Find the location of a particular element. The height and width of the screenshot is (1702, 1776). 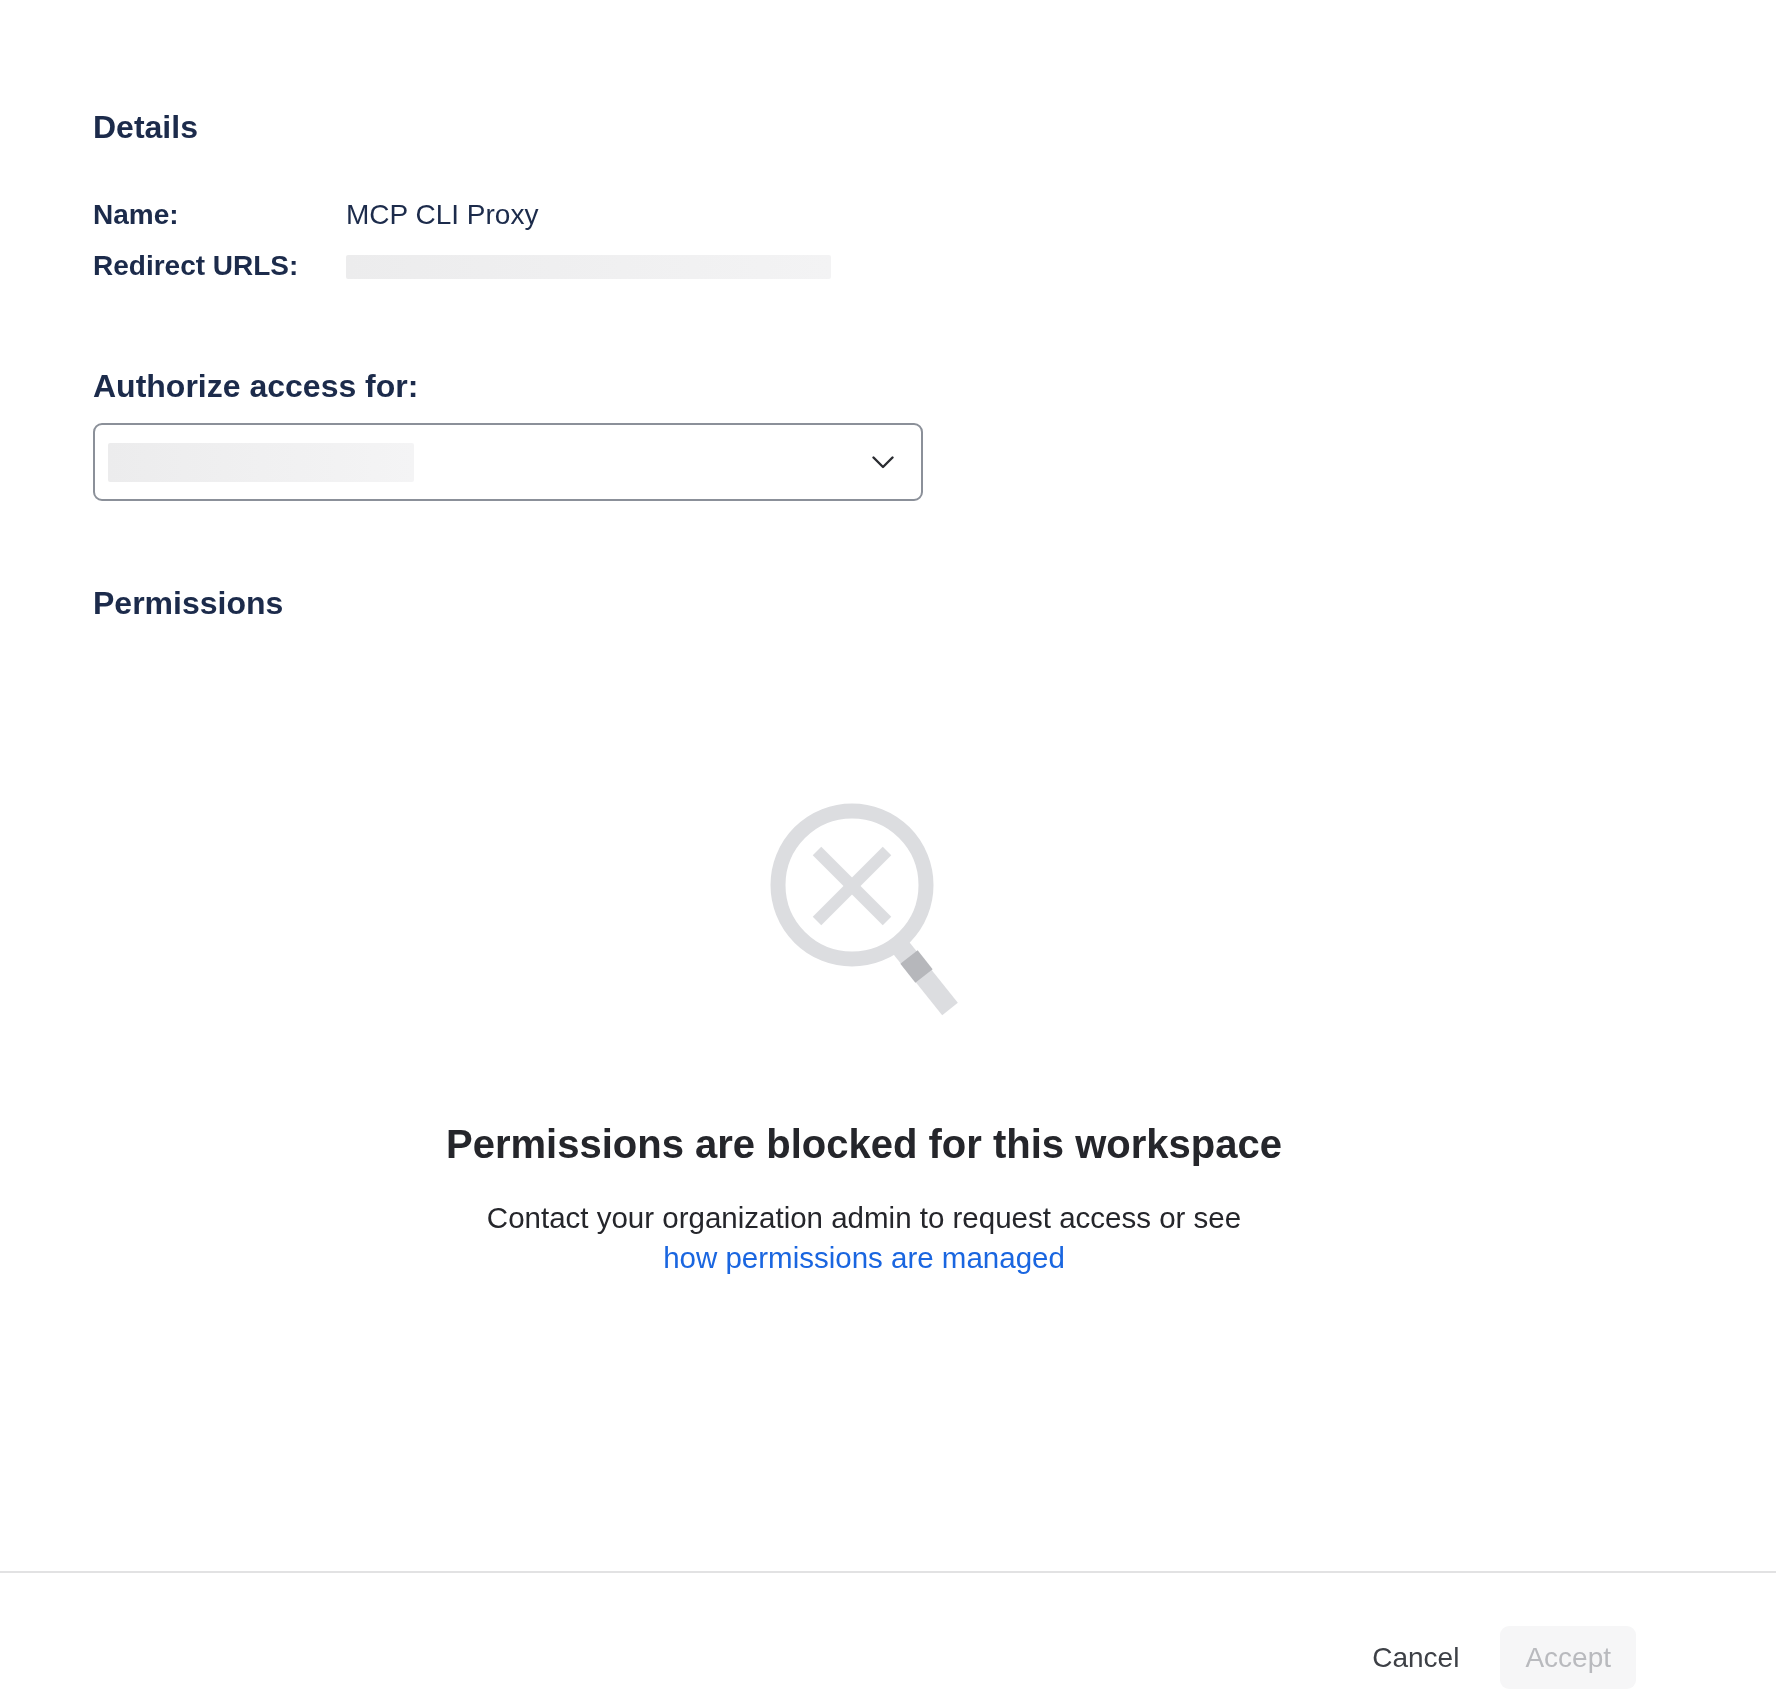

empty-state-title: Permissions are blocked for this workspace is located at coordinates (864, 1144).